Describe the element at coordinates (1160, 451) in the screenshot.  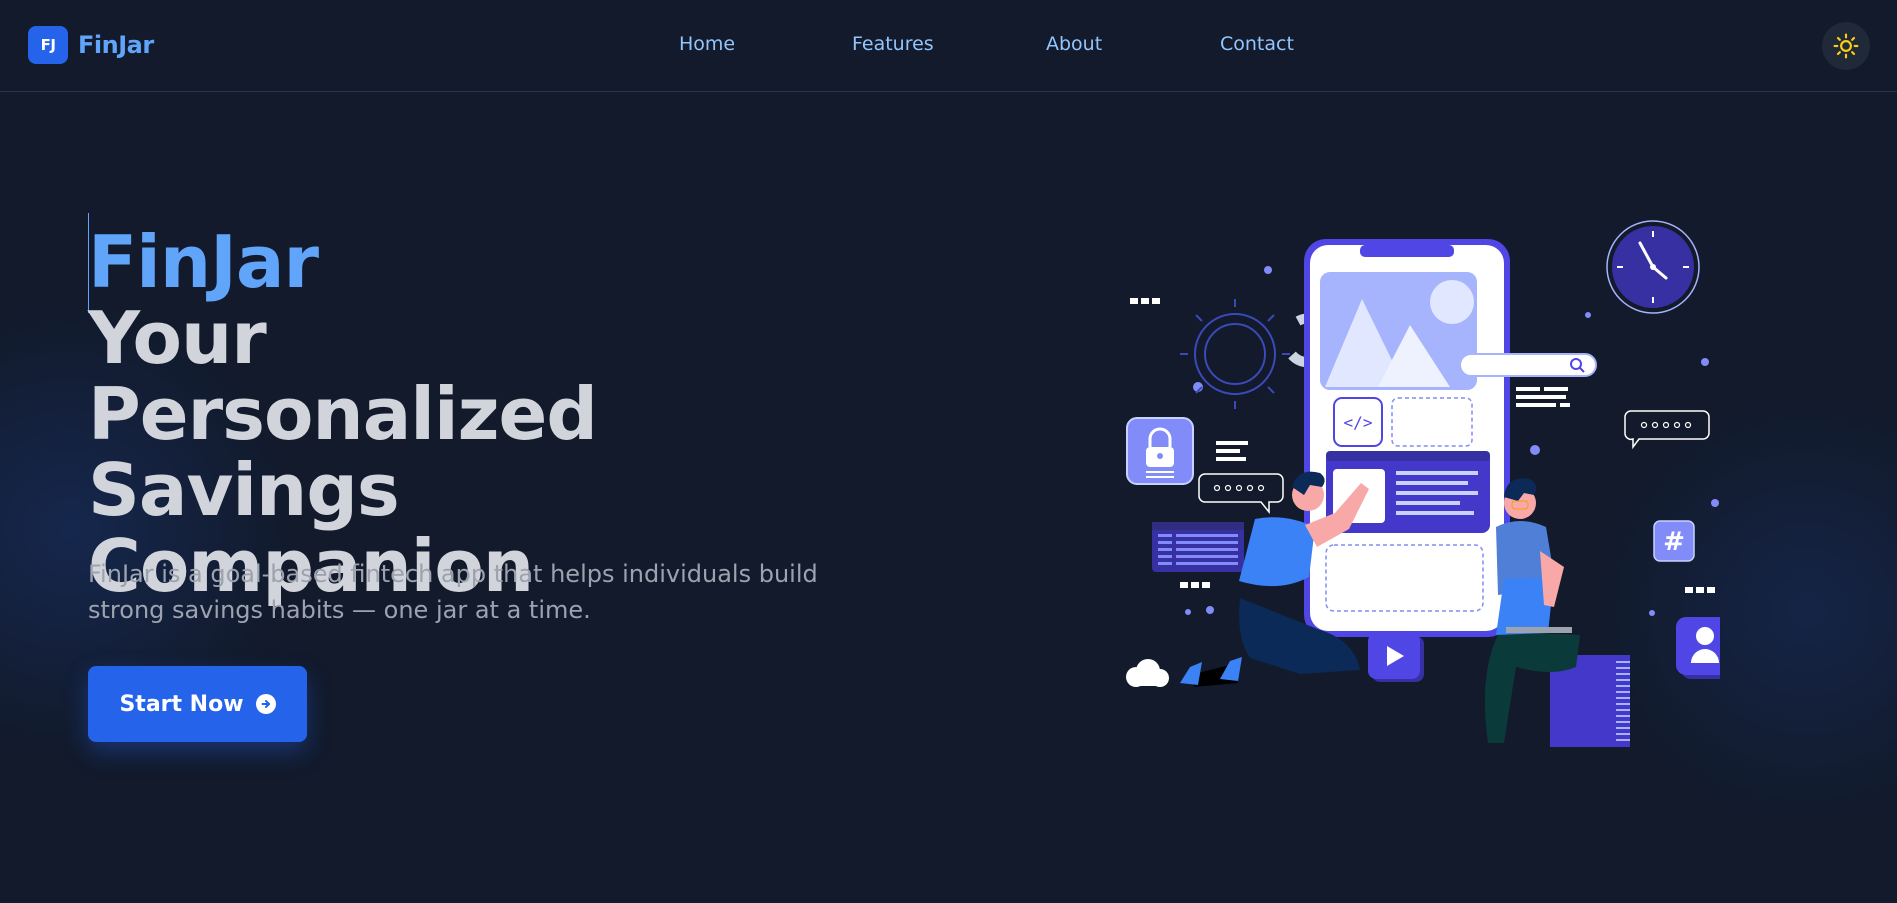
I see `lock-icon` at that location.